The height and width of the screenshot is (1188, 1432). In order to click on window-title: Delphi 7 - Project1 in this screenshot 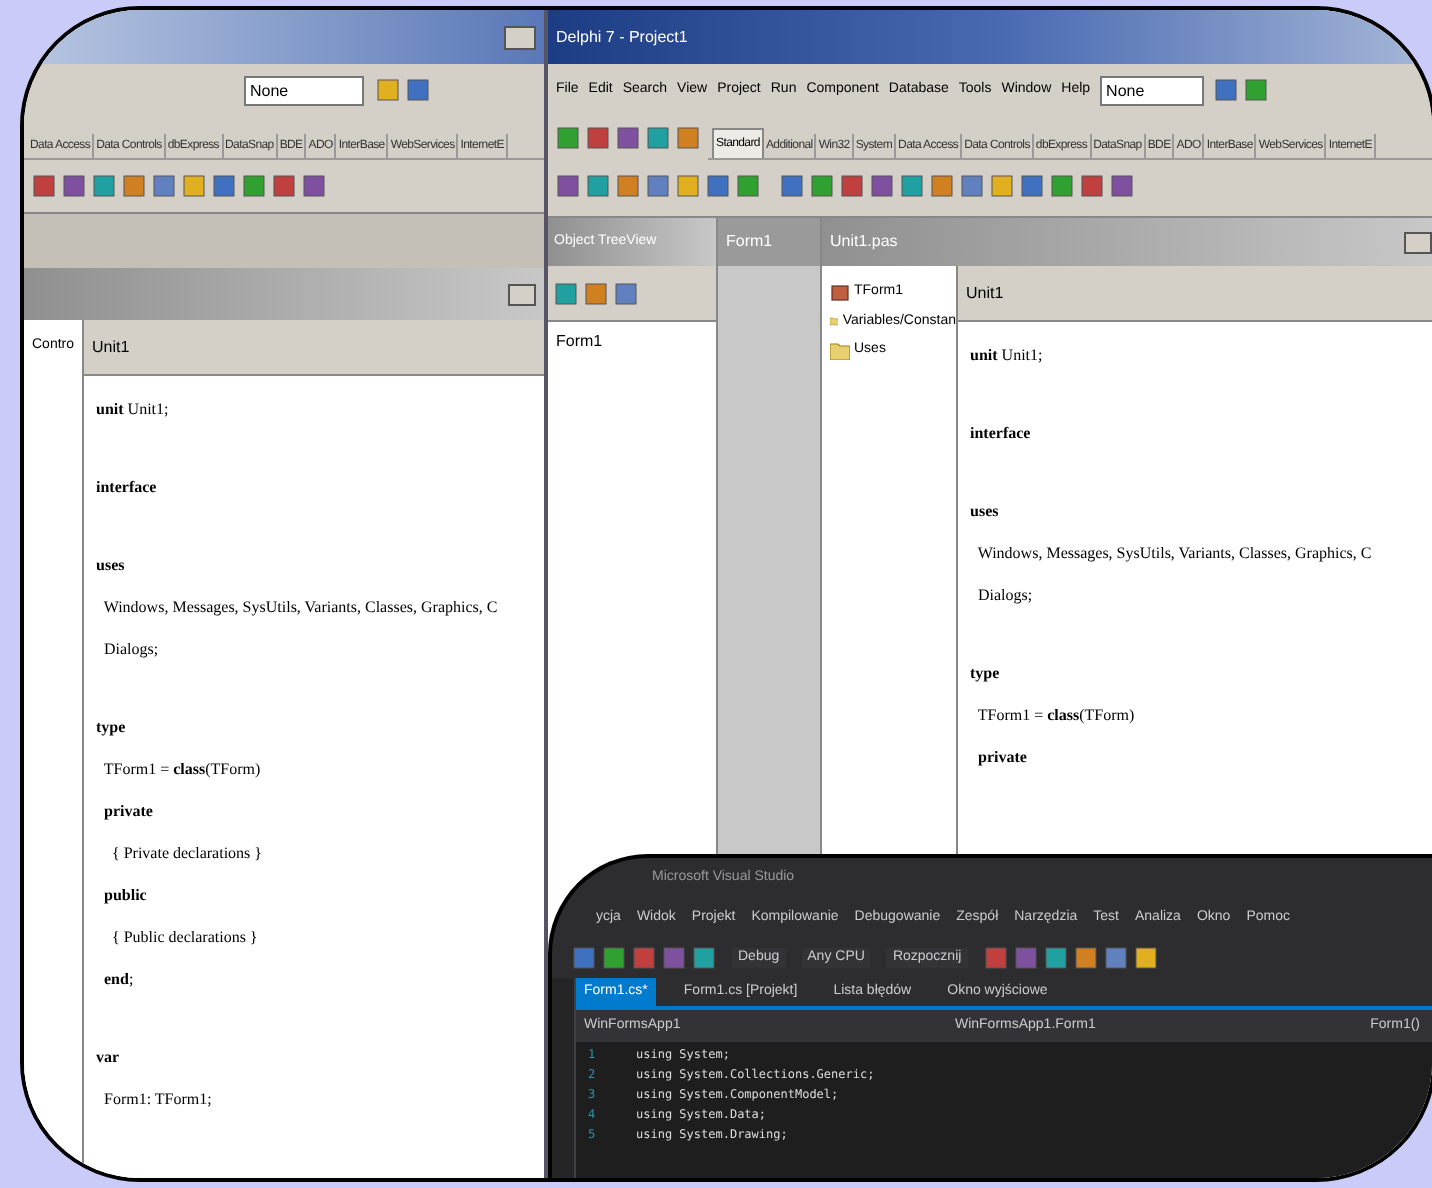, I will do `click(622, 37)`.